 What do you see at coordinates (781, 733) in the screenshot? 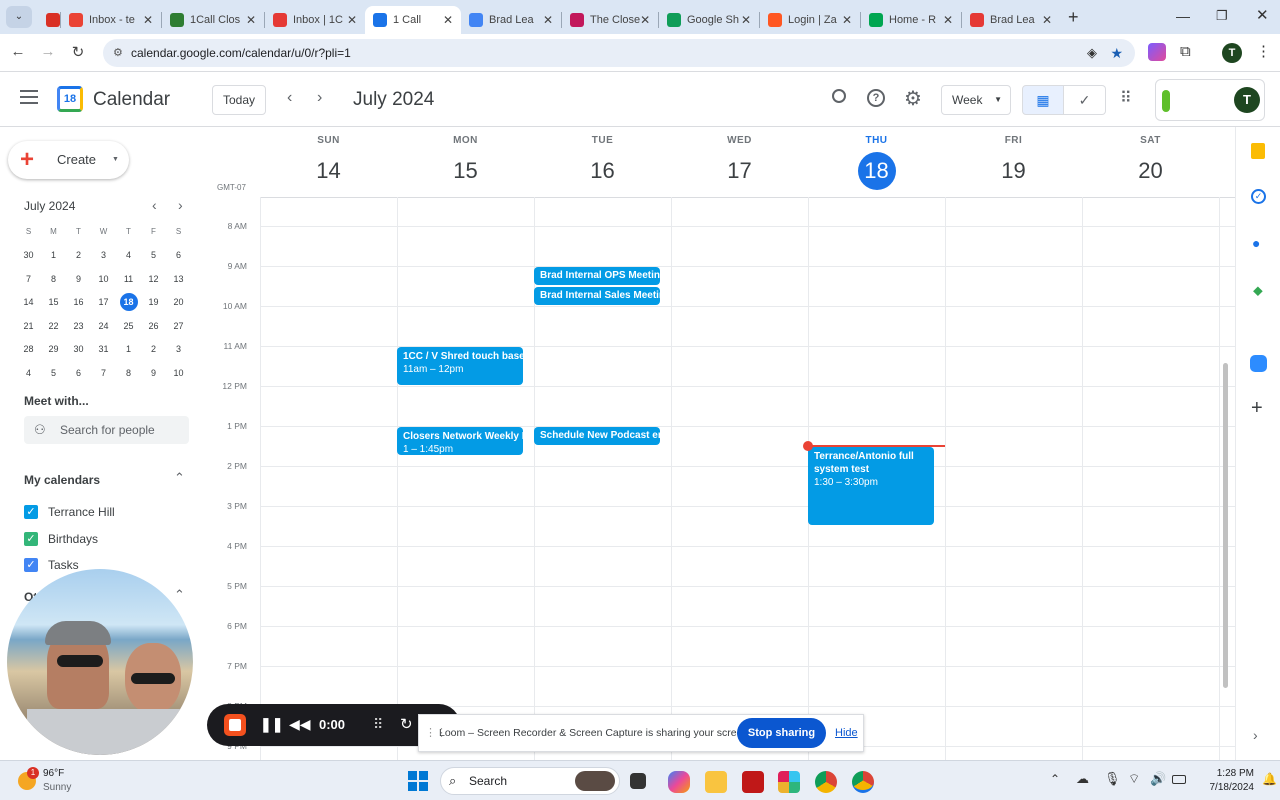
I see `stop-sharing-button: Stop sharing` at bounding box center [781, 733].